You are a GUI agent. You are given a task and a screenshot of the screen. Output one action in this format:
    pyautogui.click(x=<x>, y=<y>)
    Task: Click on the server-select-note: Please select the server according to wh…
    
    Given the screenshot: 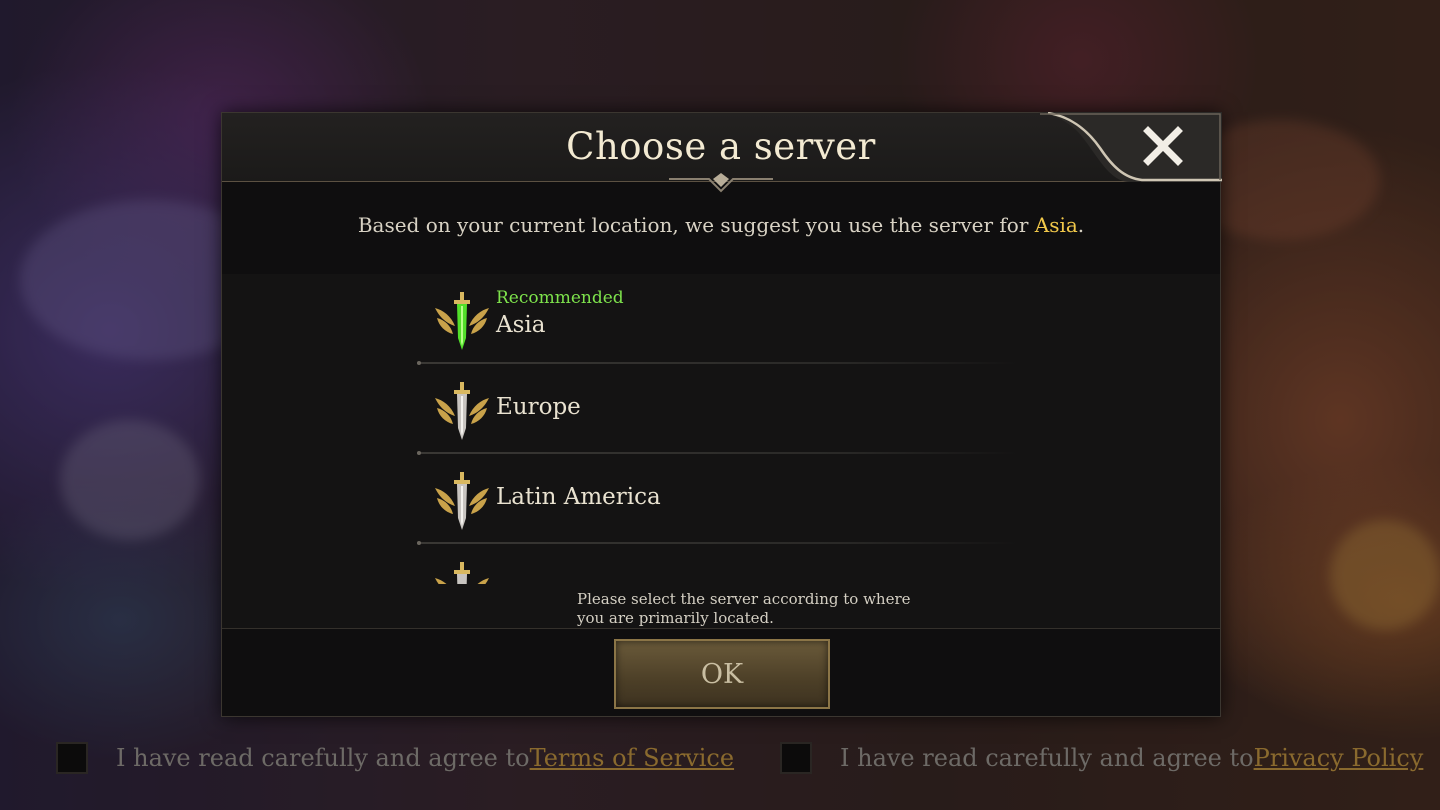 What is the action you would take?
    pyautogui.click(x=744, y=608)
    